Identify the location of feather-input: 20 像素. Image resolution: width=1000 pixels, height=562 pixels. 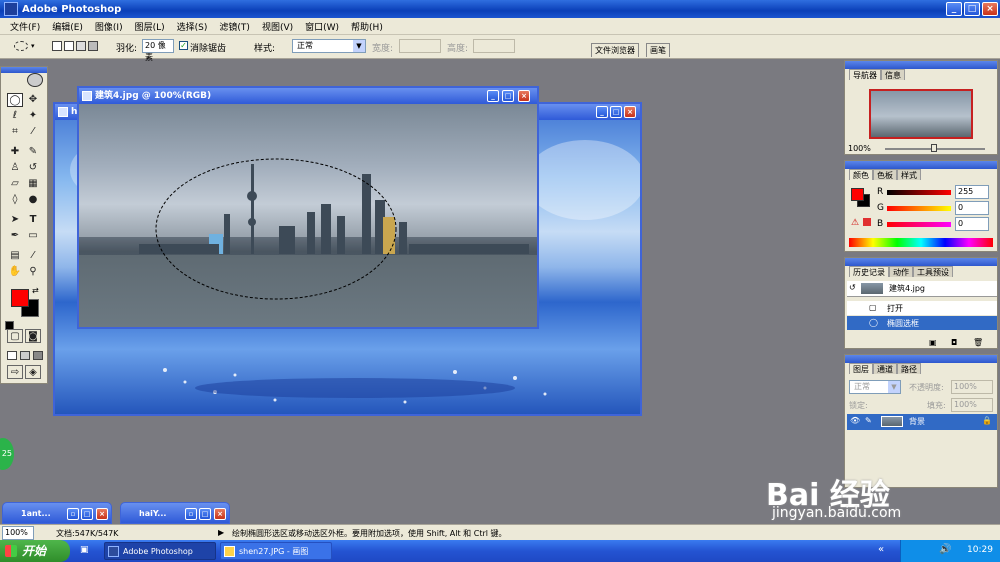
(158, 50).